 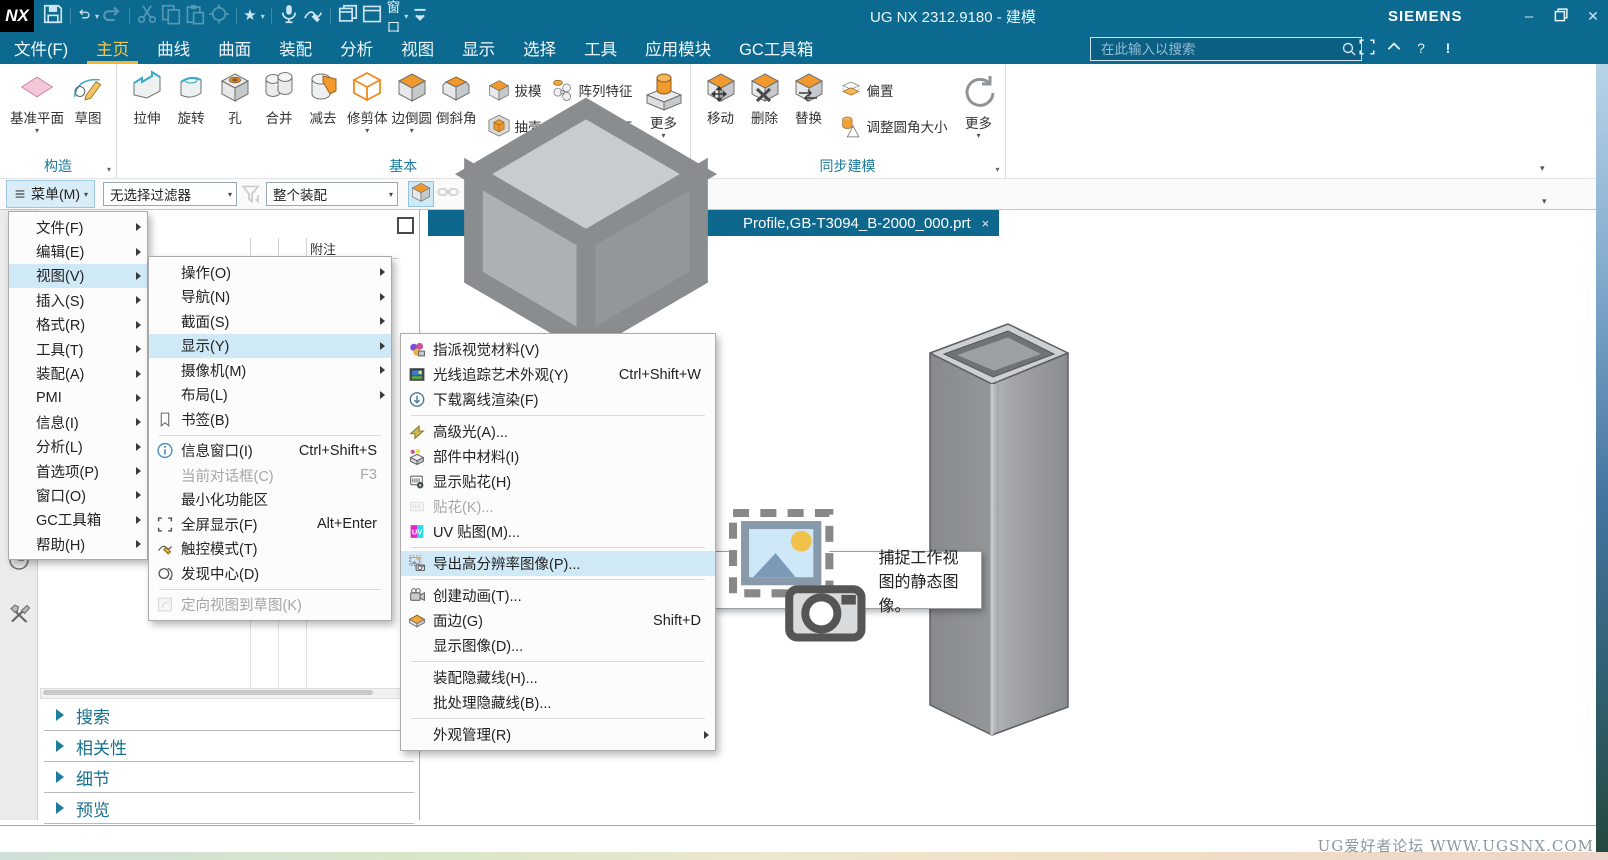 What do you see at coordinates (600, 48) in the screenshot?
I see `ribbon-tab: 工具` at bounding box center [600, 48].